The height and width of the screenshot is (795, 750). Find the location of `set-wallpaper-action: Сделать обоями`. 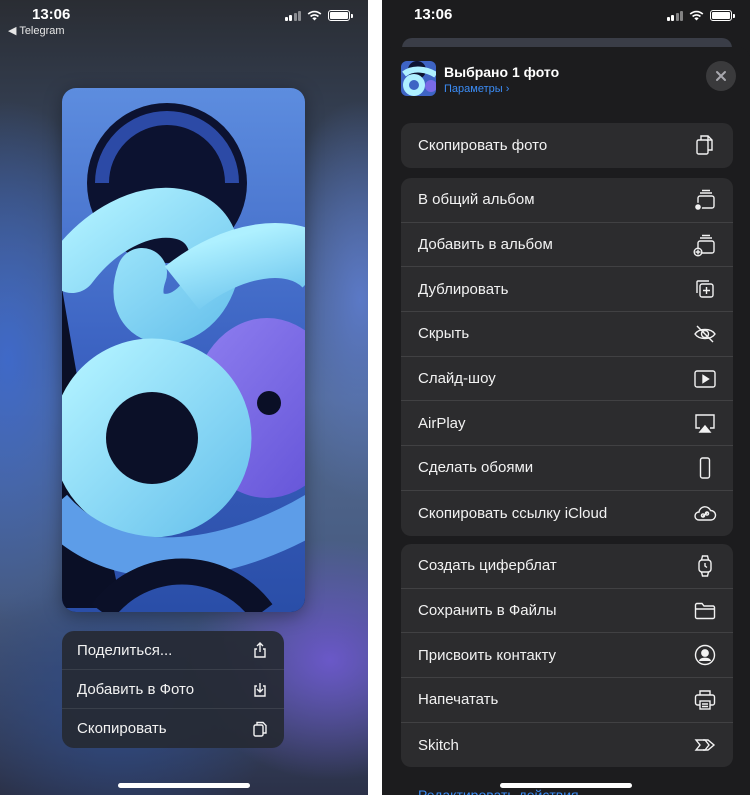

set-wallpaper-action: Сделать обоями is located at coordinates (567, 468).